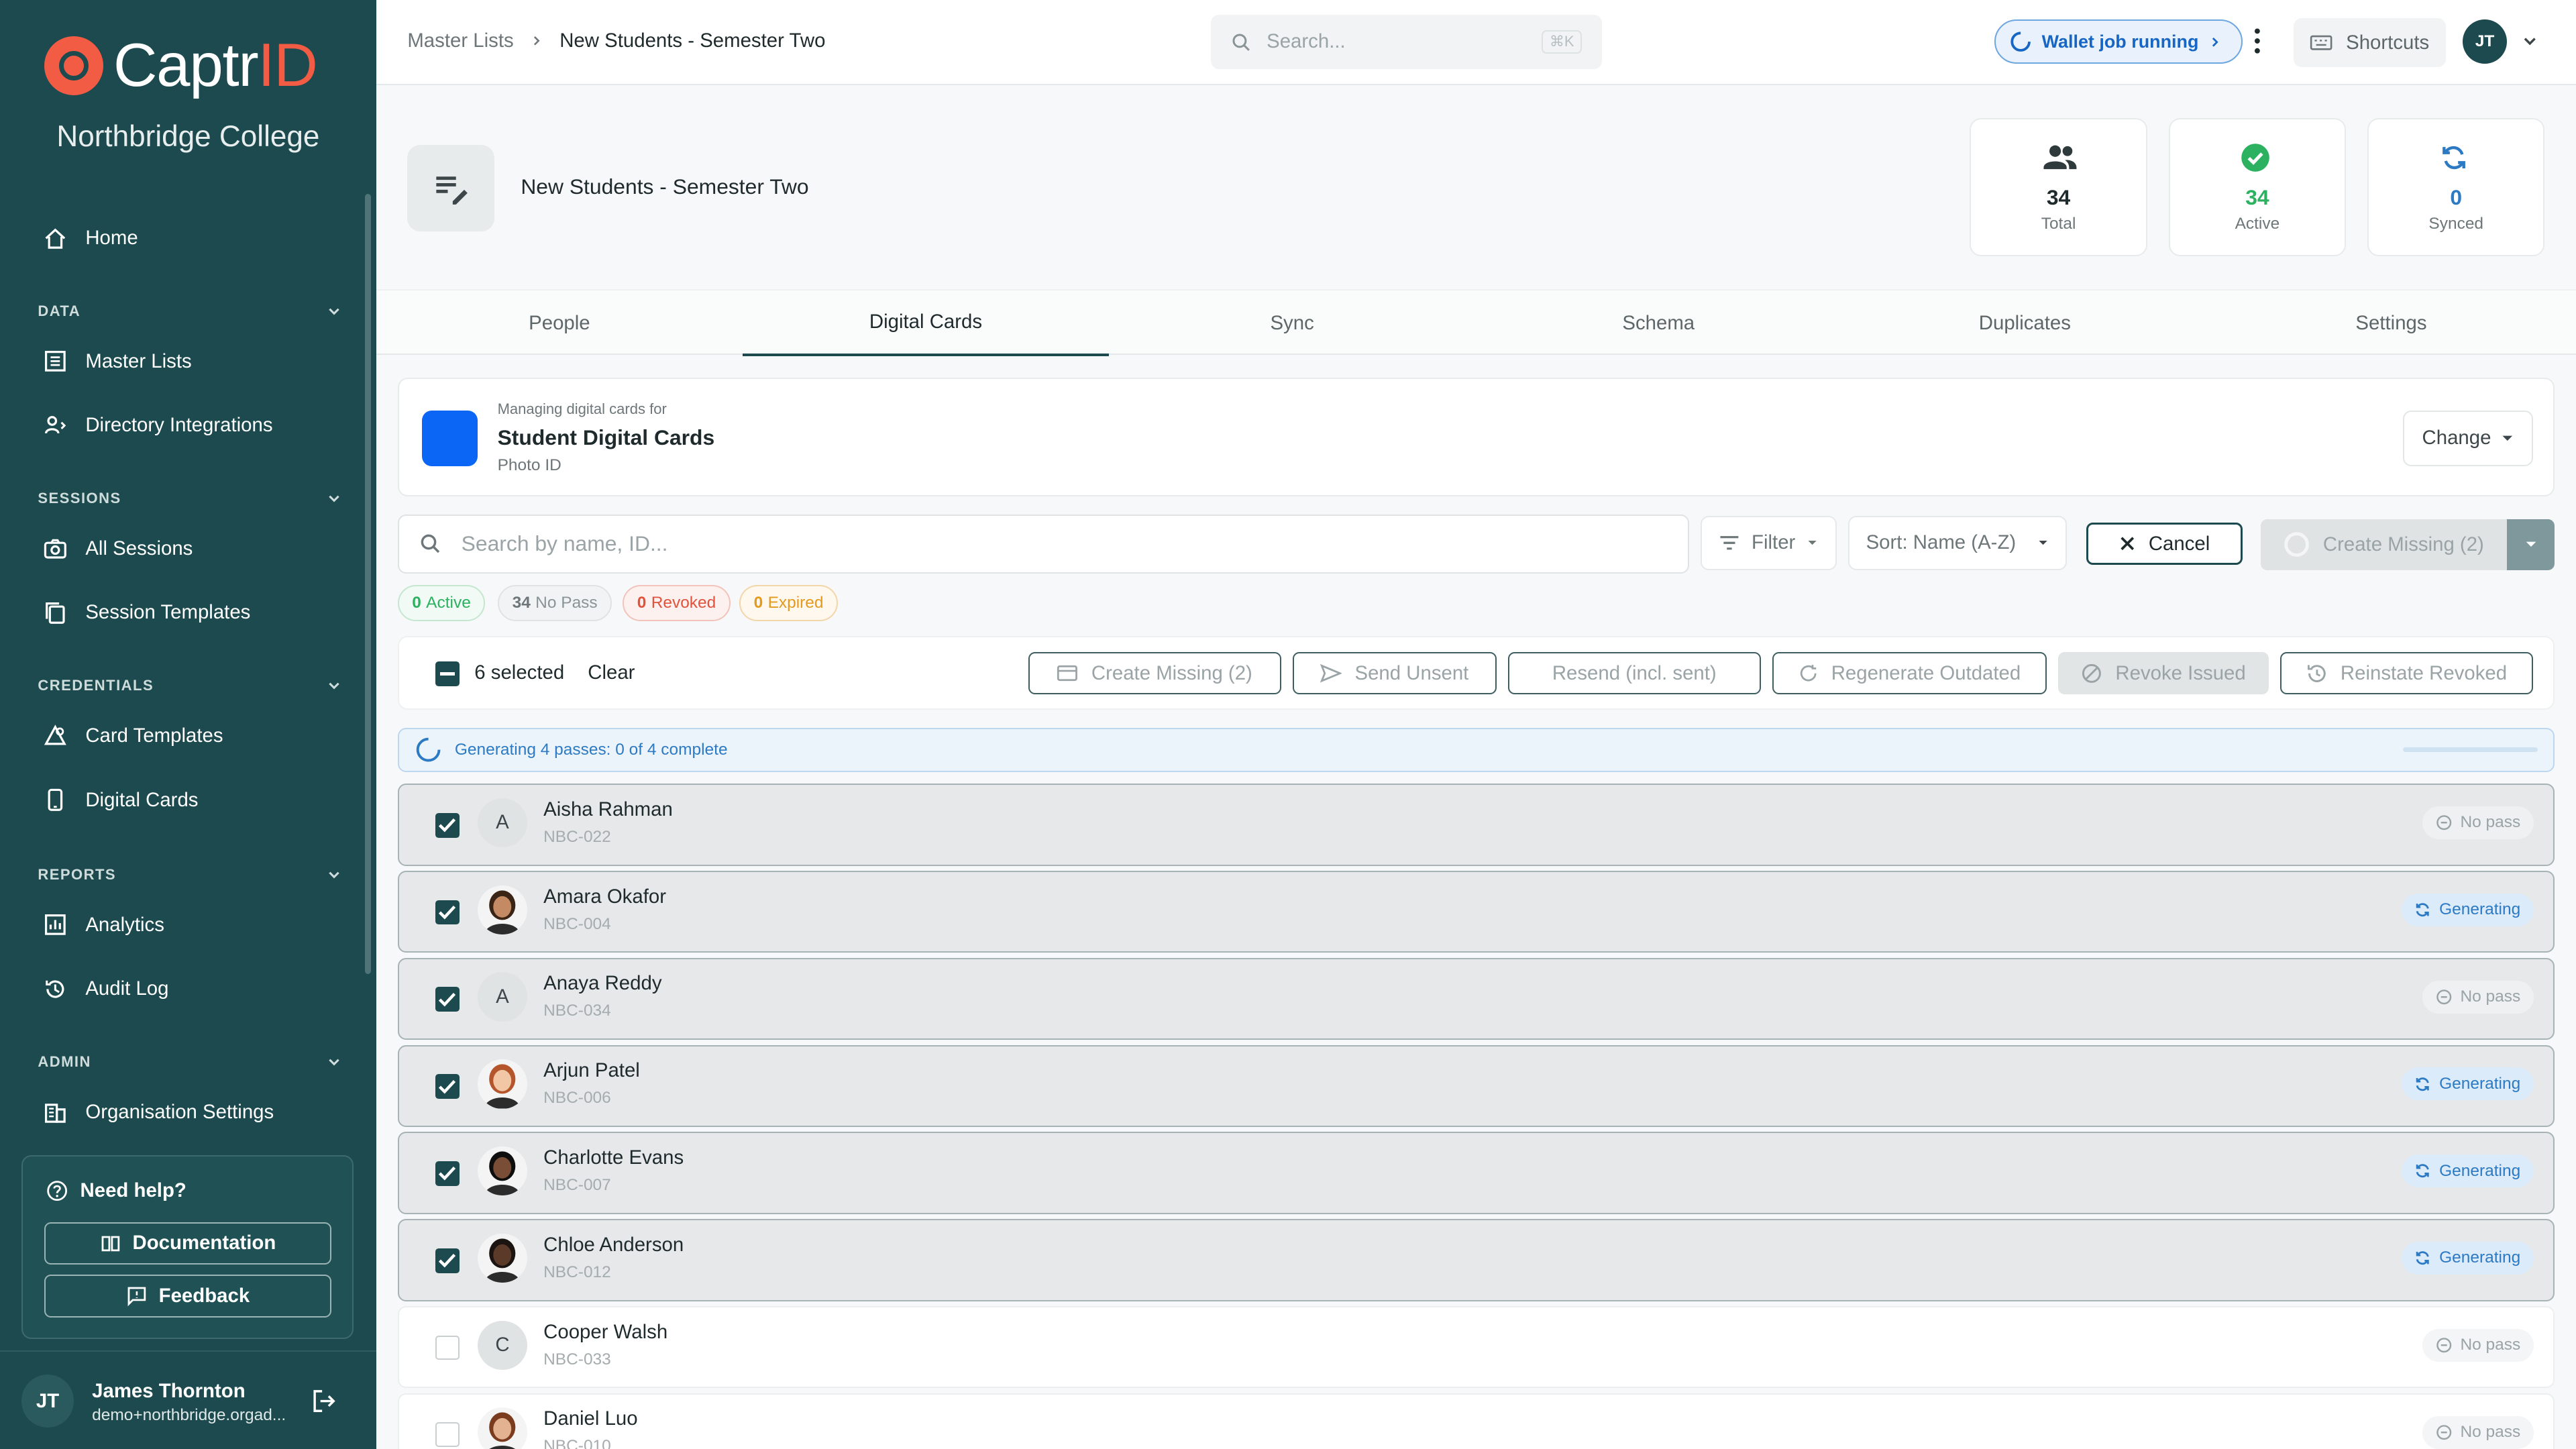 The height and width of the screenshot is (1449, 2576). Describe the element at coordinates (1154, 673) in the screenshot. I see `bulk-create-missing-button: Create Missing (2)` at that location.